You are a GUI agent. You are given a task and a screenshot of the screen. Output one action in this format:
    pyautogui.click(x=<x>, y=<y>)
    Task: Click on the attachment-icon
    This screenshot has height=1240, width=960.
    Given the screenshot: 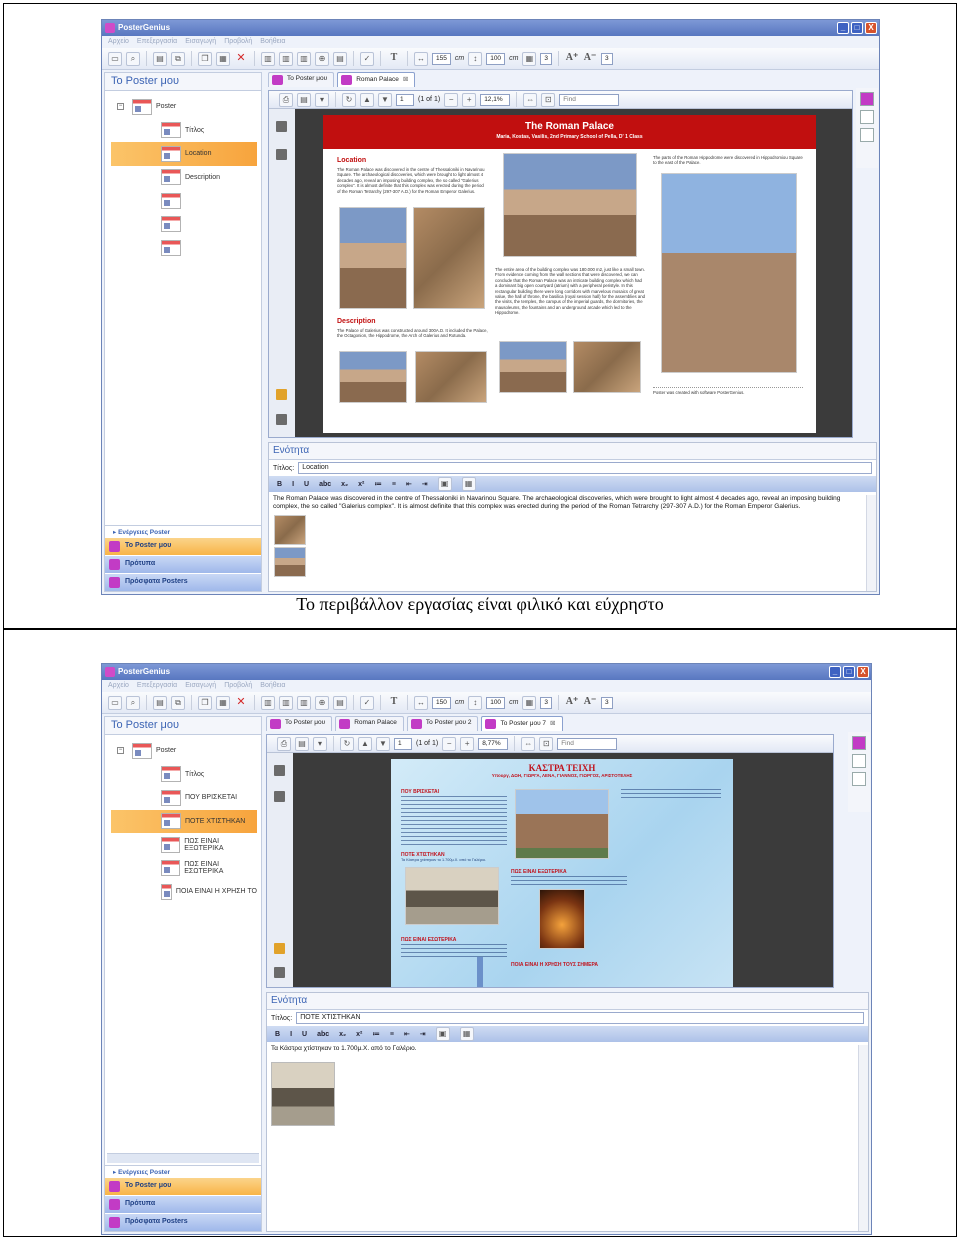 What is the action you would take?
    pyautogui.click(x=281, y=419)
    